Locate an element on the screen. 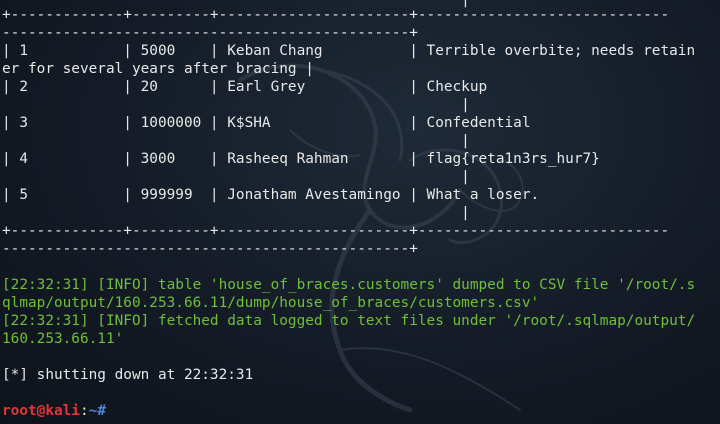 The height and width of the screenshot is (424, 720). terminal-line: | 2 | 20 | Earl Grey | Checkup is located at coordinates (245, 87).